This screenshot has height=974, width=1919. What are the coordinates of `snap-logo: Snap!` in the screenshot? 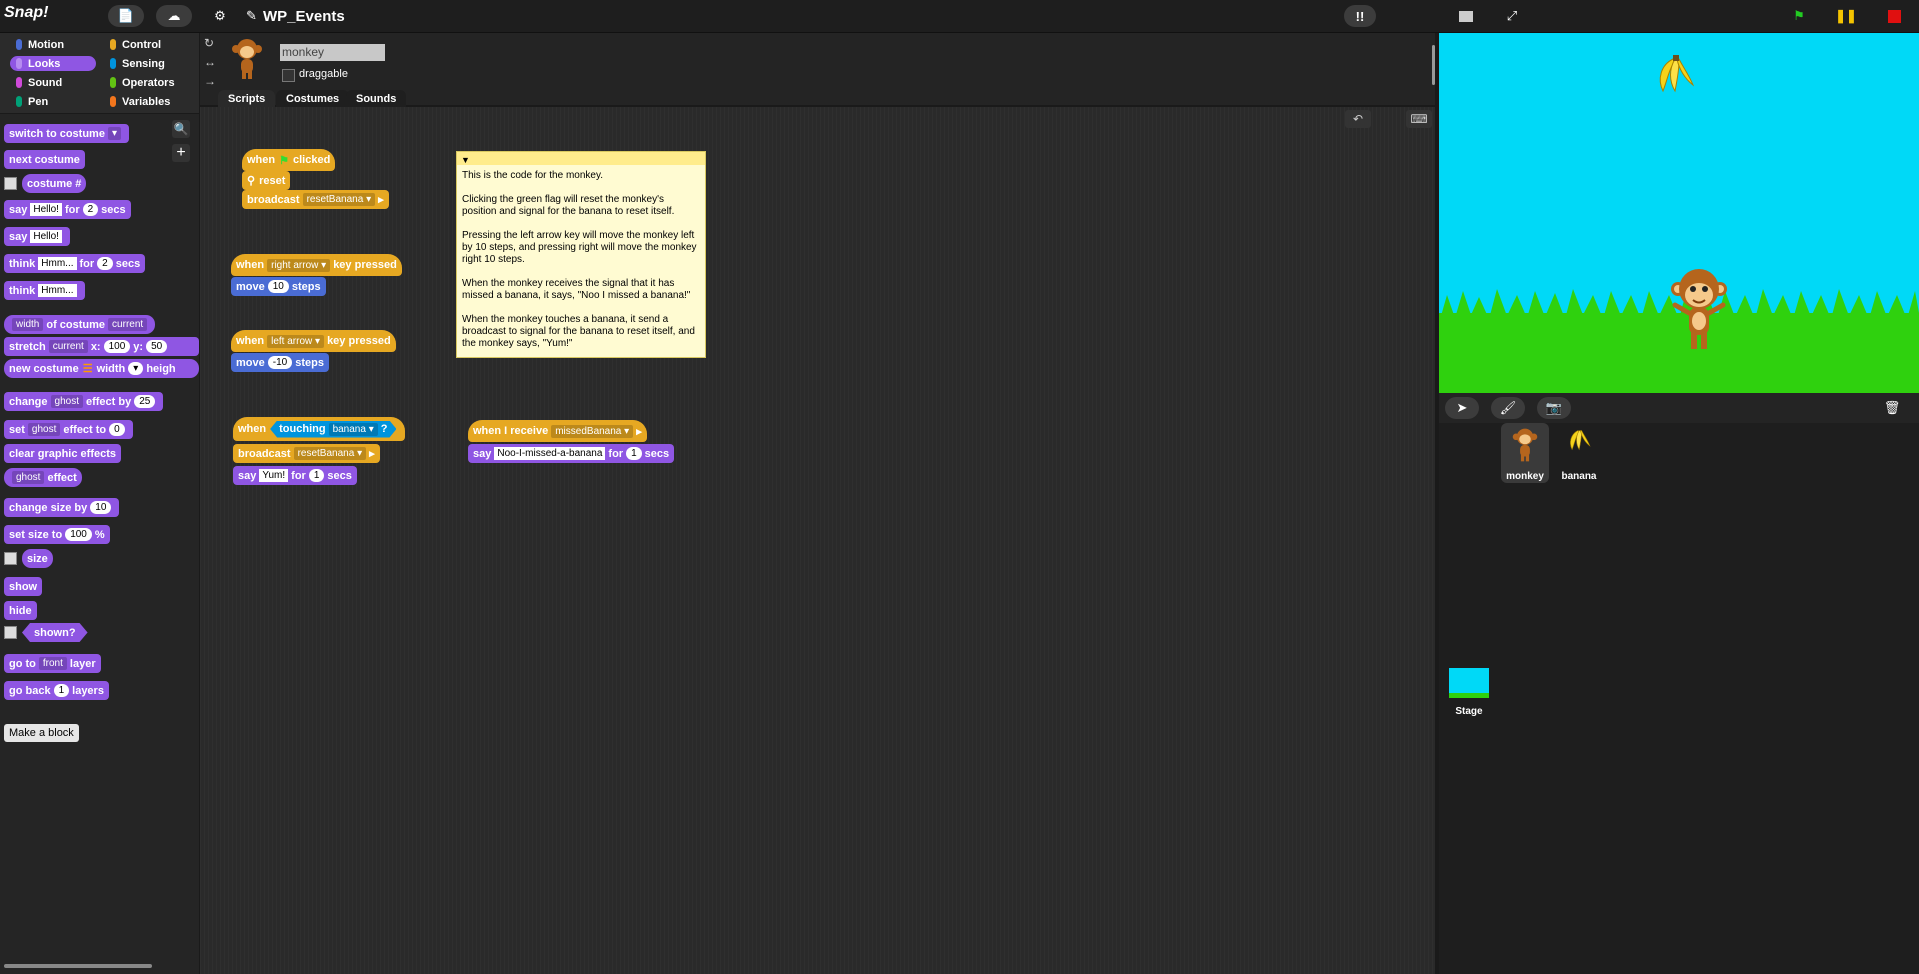 It's located at (28, 16).